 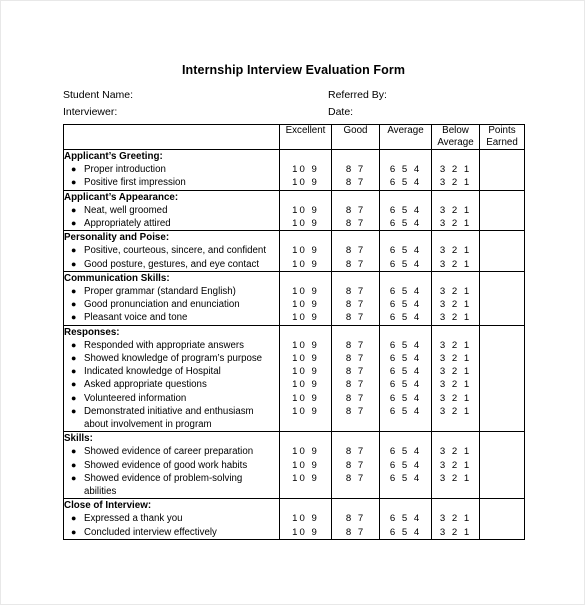 What do you see at coordinates (195, 95) in the screenshot?
I see `student-name-field: Student Name:` at bounding box center [195, 95].